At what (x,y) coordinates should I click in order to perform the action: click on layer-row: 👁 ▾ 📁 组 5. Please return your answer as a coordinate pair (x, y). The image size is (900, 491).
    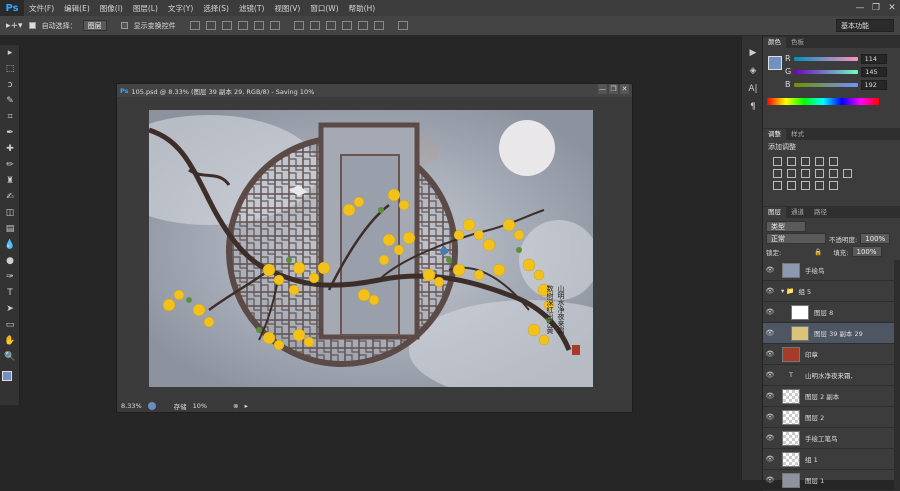
    Looking at the image, I should click on (831, 291).